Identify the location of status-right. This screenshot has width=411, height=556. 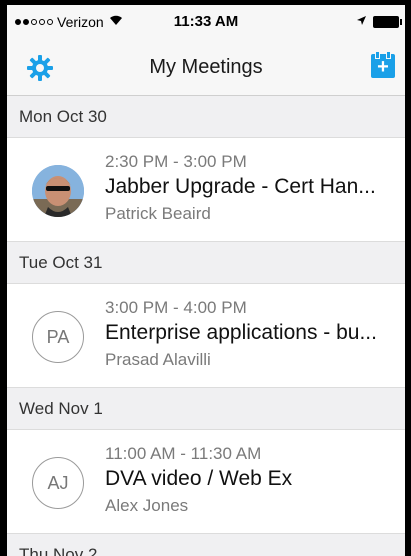
(379, 22).